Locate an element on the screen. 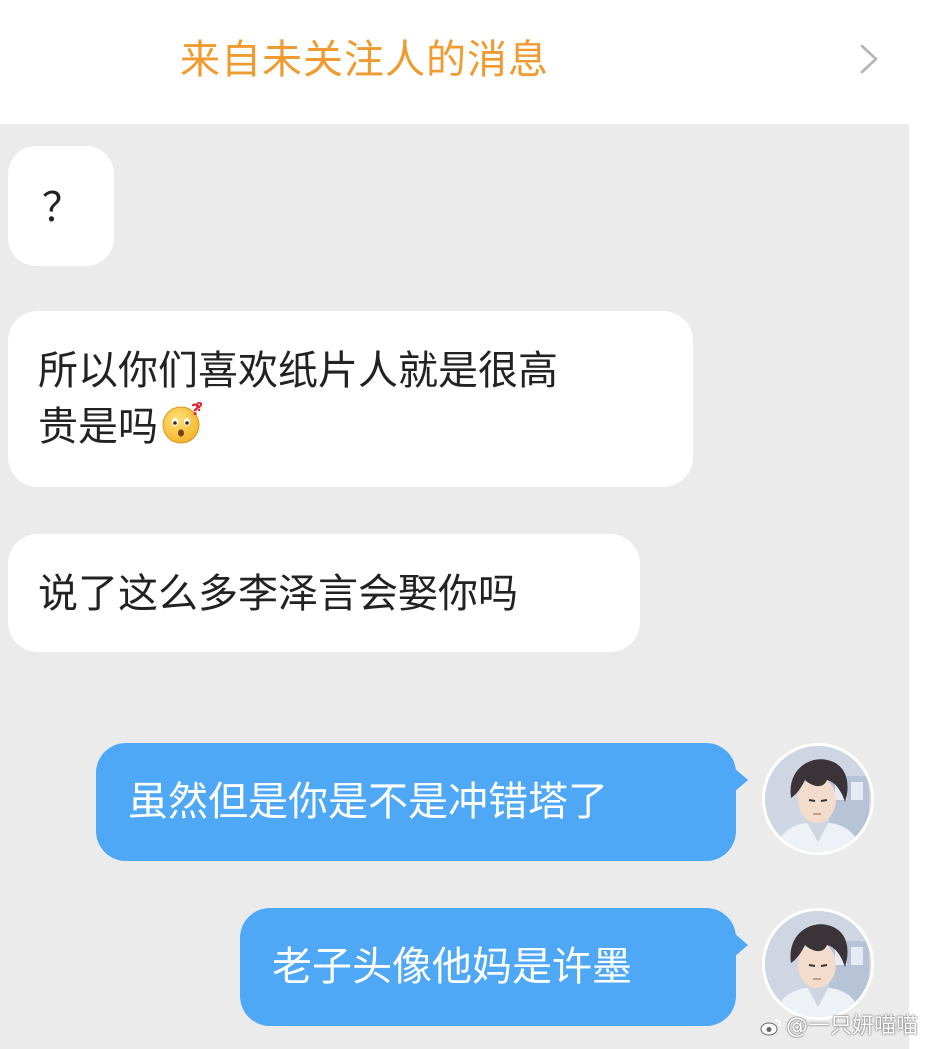 The image size is (931, 1049). message-text-line: 贵是吗 is located at coordinates (98, 427).